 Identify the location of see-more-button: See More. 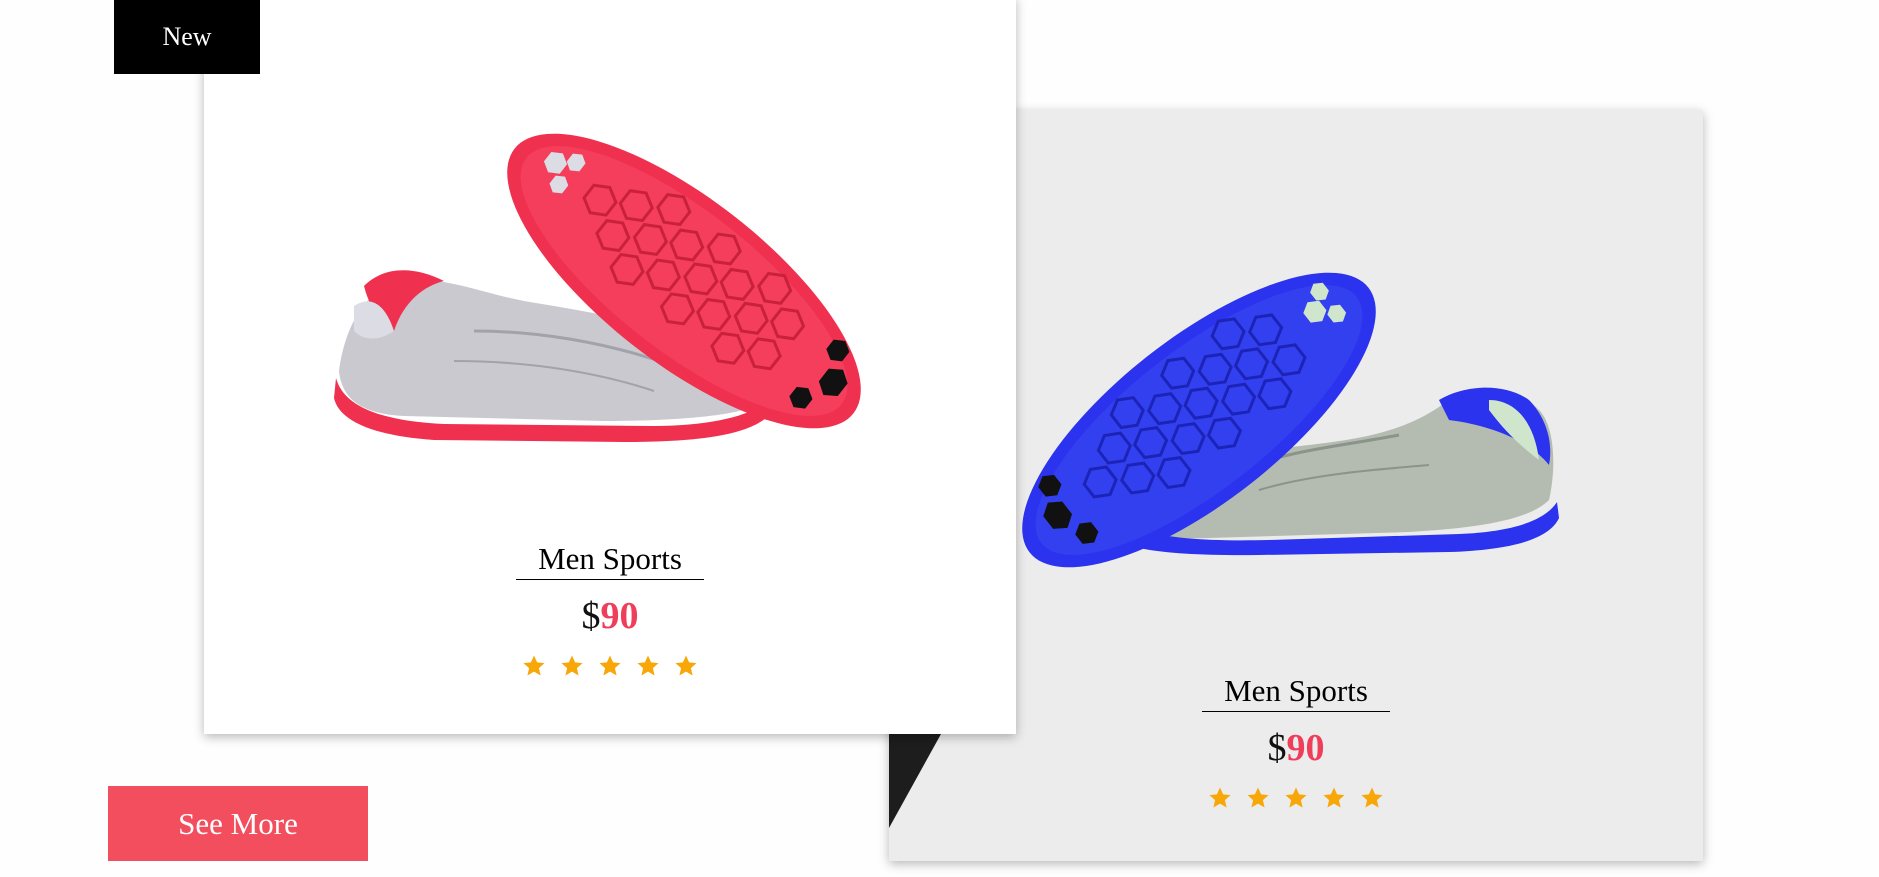
(238, 823).